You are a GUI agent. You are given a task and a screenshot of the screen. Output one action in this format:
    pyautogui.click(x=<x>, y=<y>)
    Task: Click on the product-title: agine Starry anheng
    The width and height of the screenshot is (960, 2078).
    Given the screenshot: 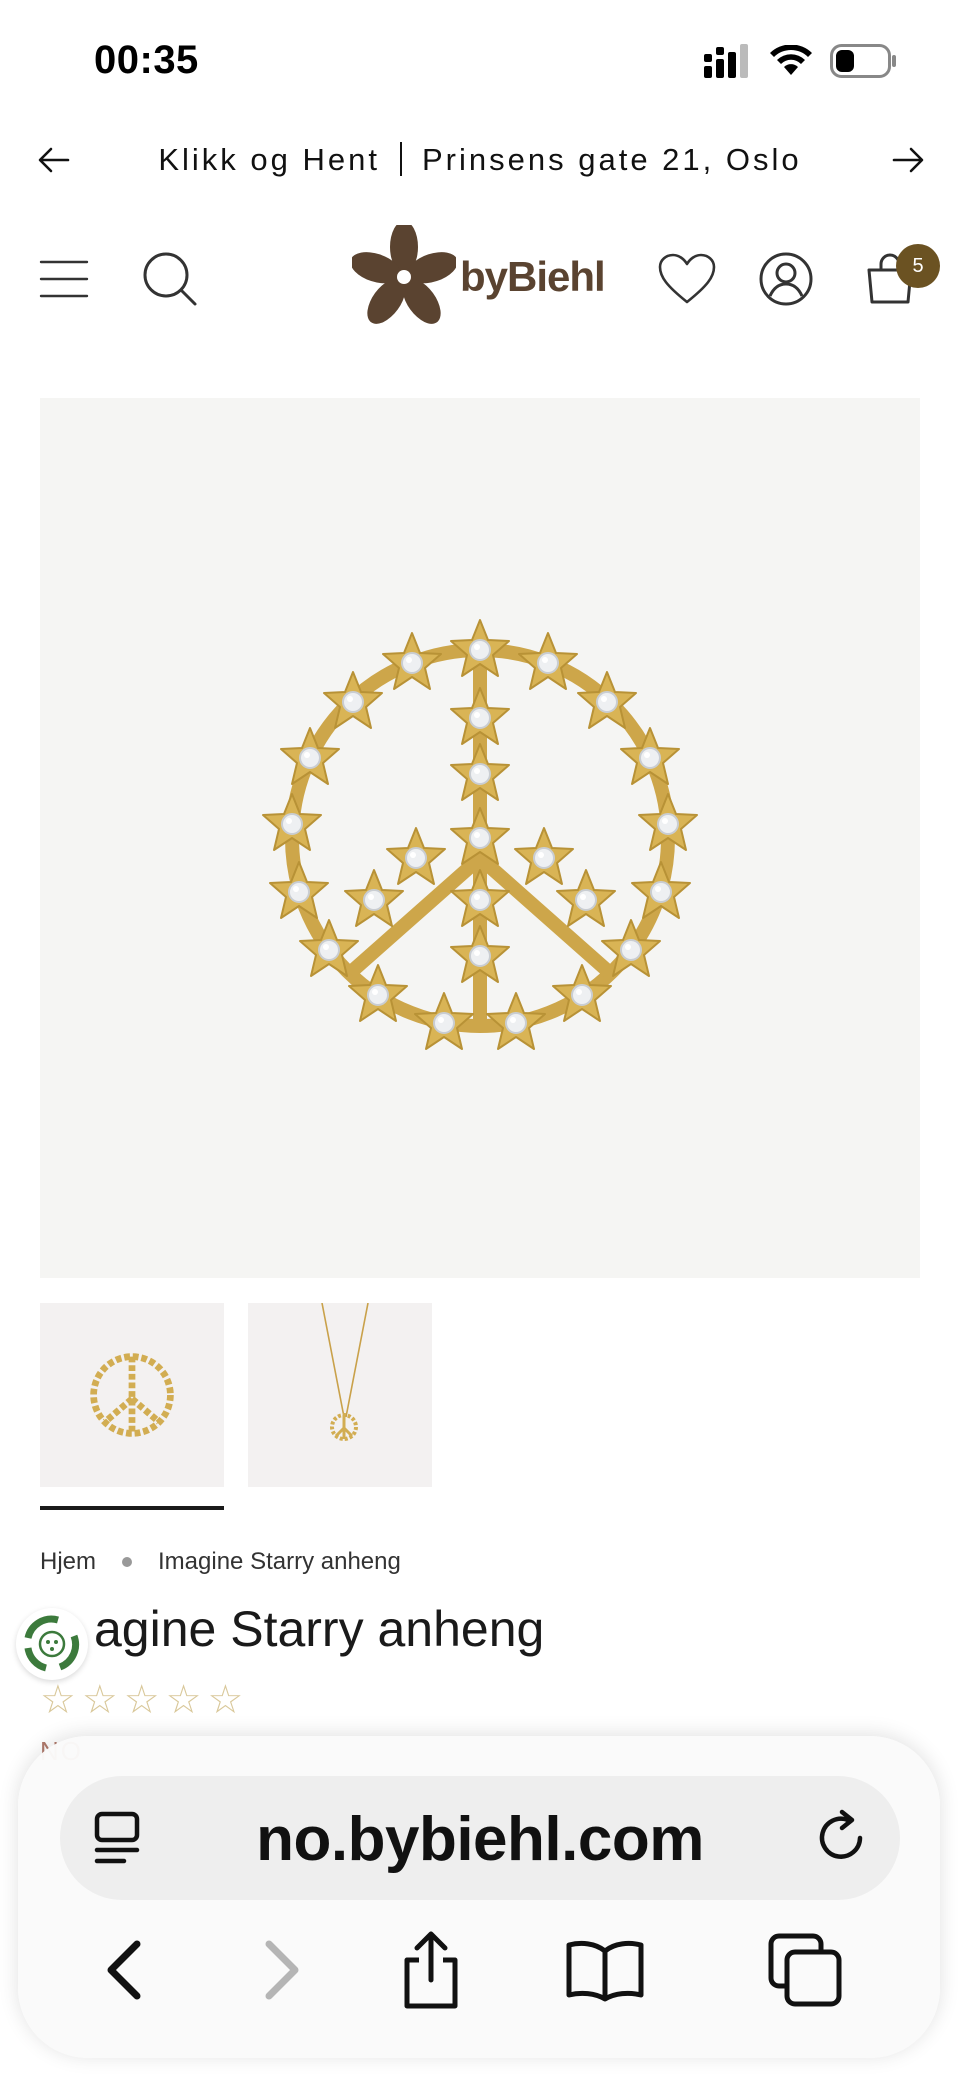 What is the action you would take?
    pyautogui.click(x=319, y=1629)
    